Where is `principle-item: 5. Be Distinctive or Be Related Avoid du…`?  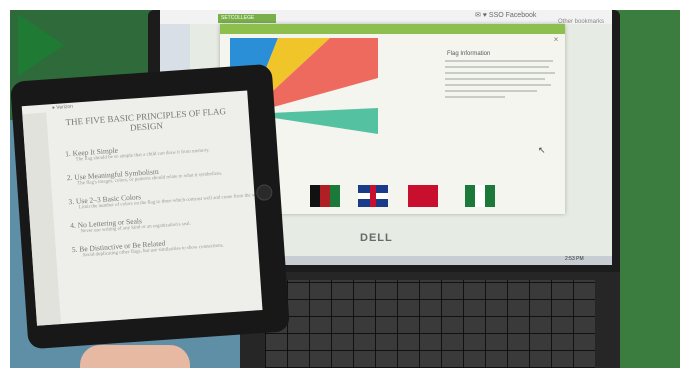 principle-item: 5. Be Distinctive or Be Related Avoid du… is located at coordinates (162, 247).